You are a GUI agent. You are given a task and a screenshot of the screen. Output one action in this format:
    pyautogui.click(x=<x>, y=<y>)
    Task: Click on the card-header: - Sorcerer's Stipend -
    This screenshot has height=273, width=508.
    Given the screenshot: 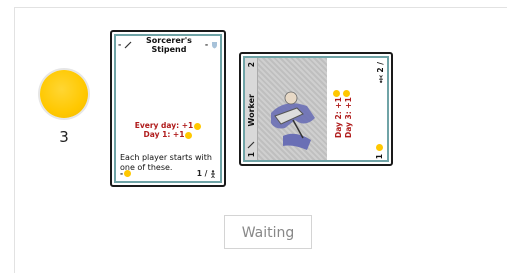 What is the action you would take?
    pyautogui.click(x=168, y=44)
    